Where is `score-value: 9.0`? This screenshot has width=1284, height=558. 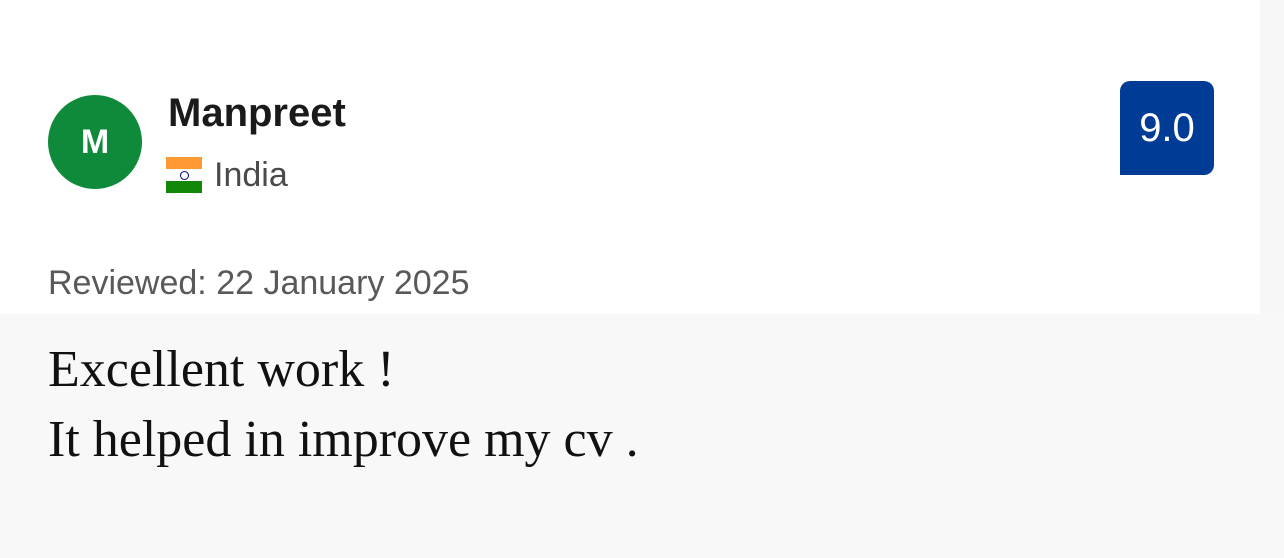 score-value: 9.0 is located at coordinates (1167, 127).